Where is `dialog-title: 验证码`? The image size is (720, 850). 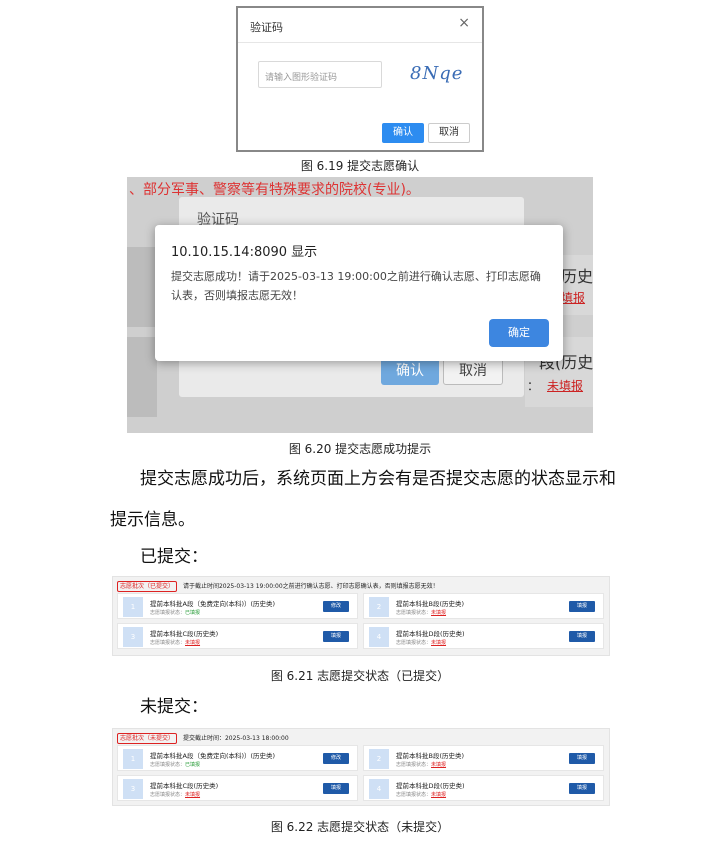 dialog-title: 验证码 is located at coordinates (266, 27).